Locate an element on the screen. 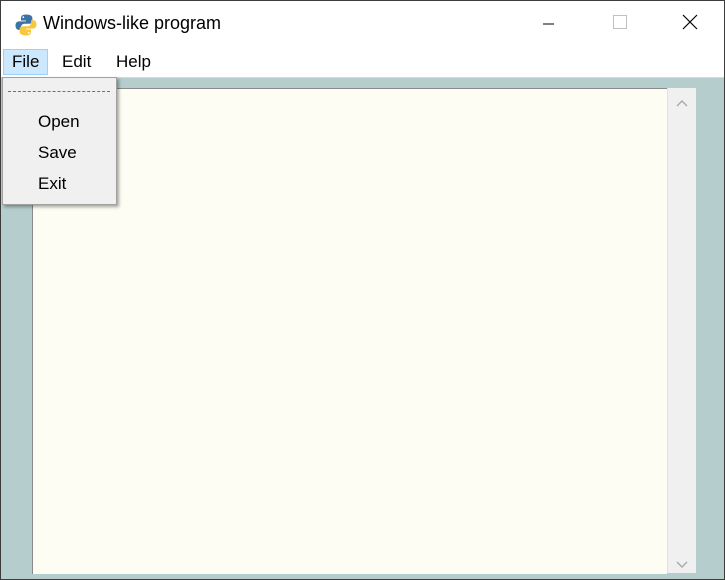 The width and height of the screenshot is (725, 580). minimize-button is located at coordinates (549, 24).